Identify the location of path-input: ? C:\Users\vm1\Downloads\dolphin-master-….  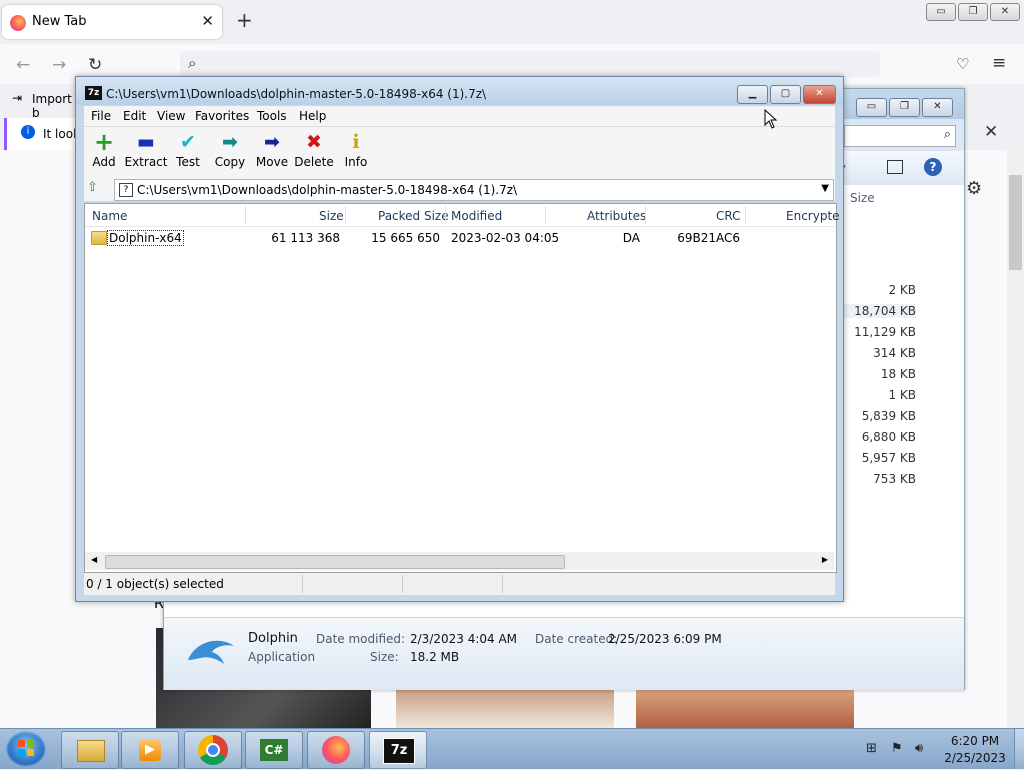
(474, 190).